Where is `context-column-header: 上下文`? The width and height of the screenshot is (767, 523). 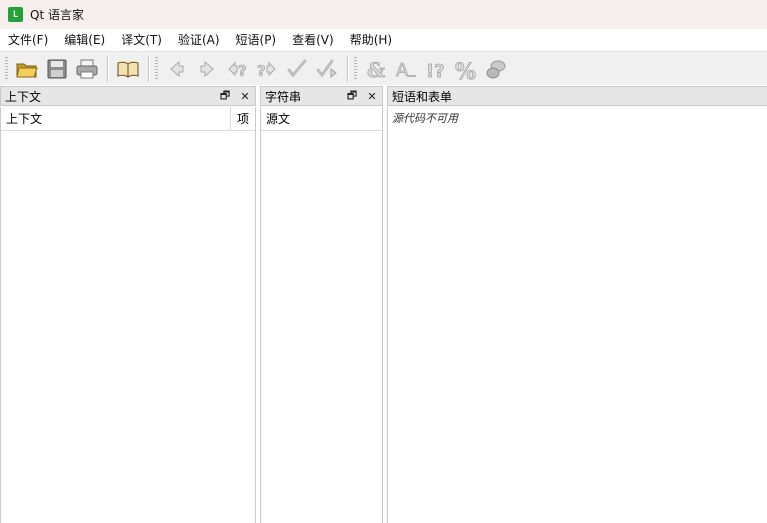
context-column-header: 上下文 is located at coordinates (116, 118).